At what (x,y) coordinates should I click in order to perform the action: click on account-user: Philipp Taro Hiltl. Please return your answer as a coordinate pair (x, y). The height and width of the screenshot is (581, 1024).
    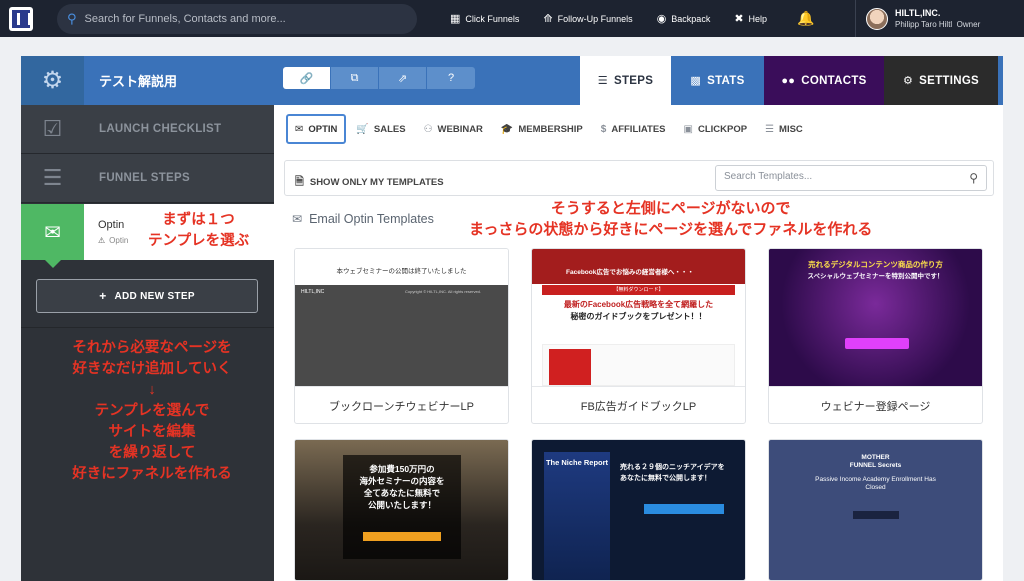
    Looking at the image, I should click on (924, 24).